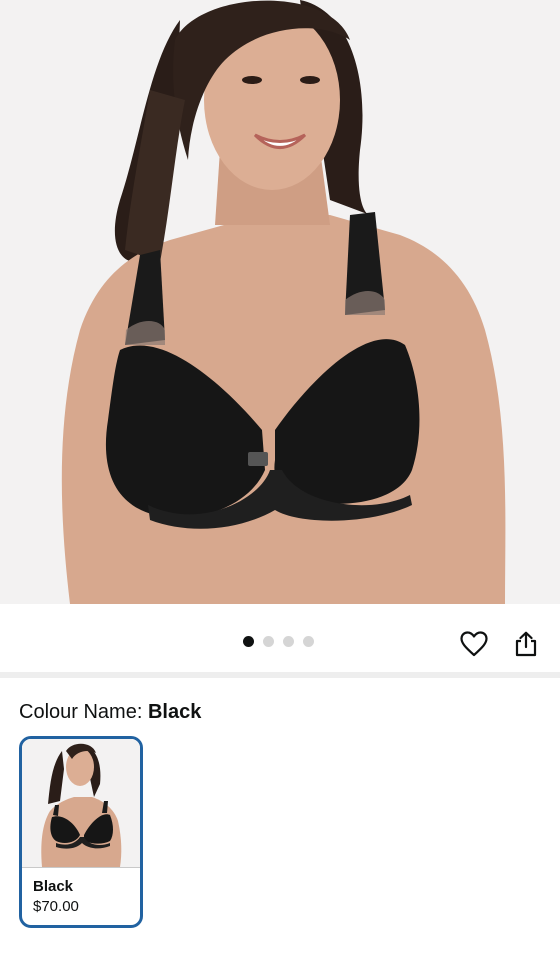  What do you see at coordinates (280, 675) in the screenshot?
I see `section-divider` at bounding box center [280, 675].